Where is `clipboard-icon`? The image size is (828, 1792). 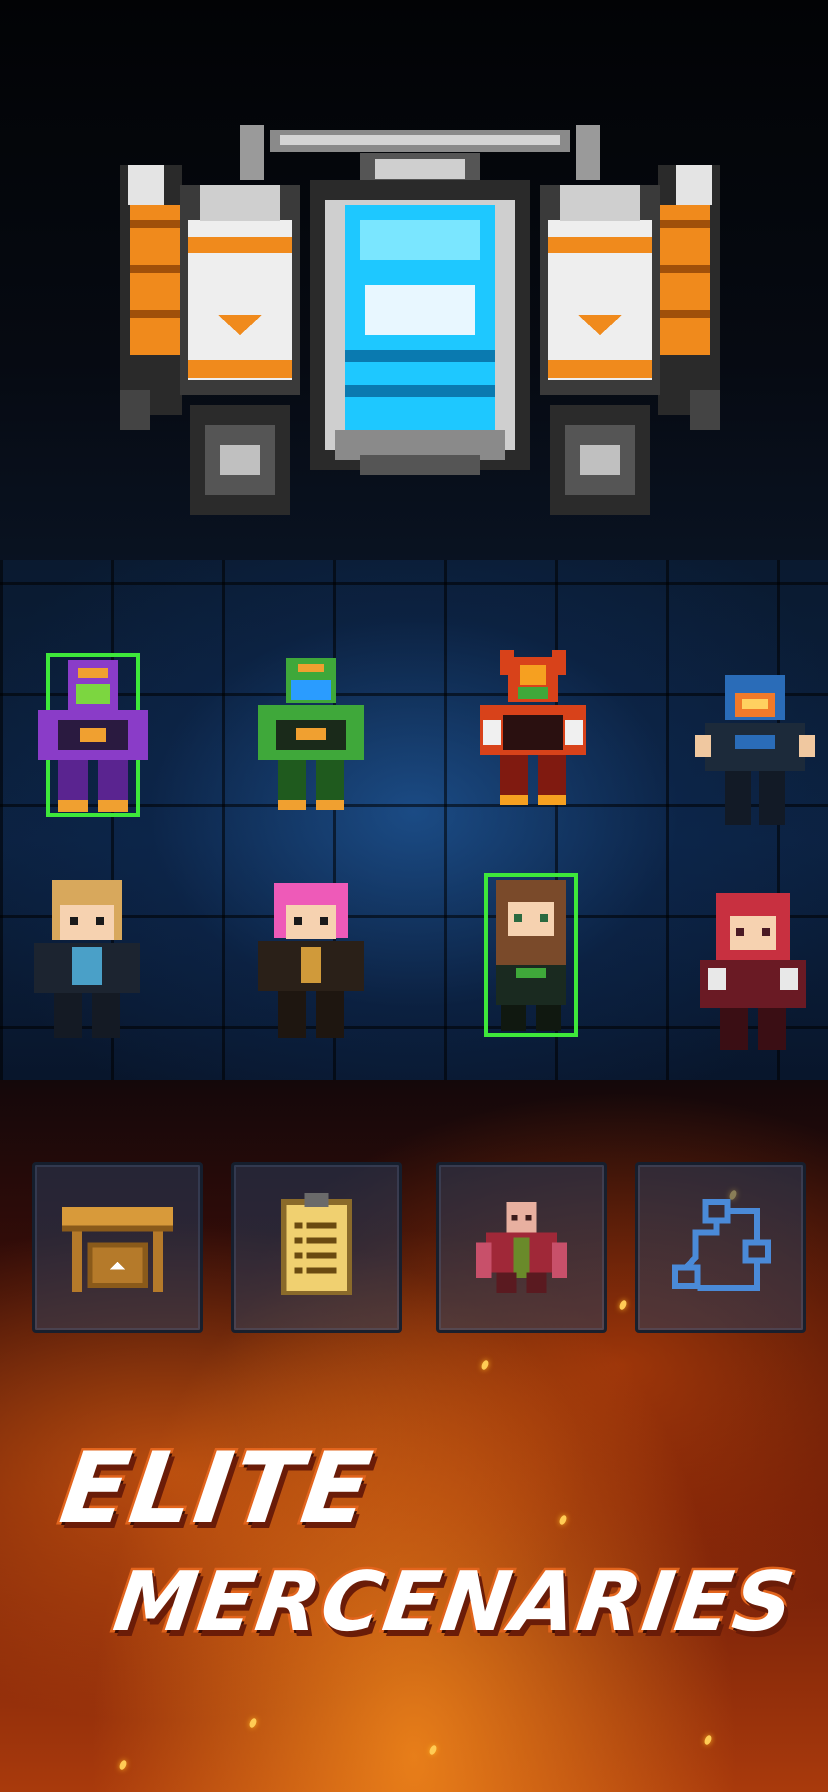 clipboard-icon is located at coordinates (316, 1247).